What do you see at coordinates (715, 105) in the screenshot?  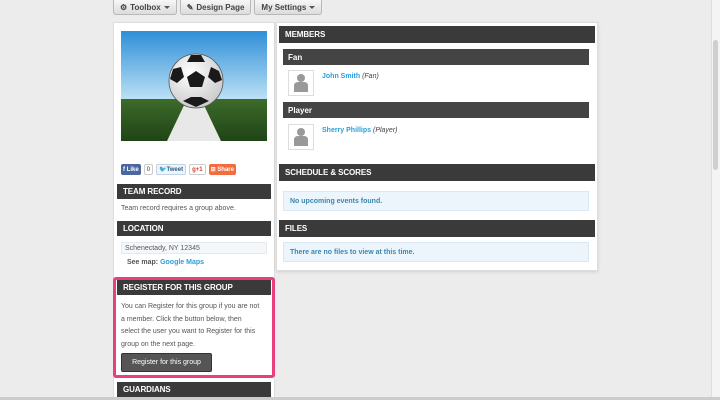 I see `scrollbar-thumb` at bounding box center [715, 105].